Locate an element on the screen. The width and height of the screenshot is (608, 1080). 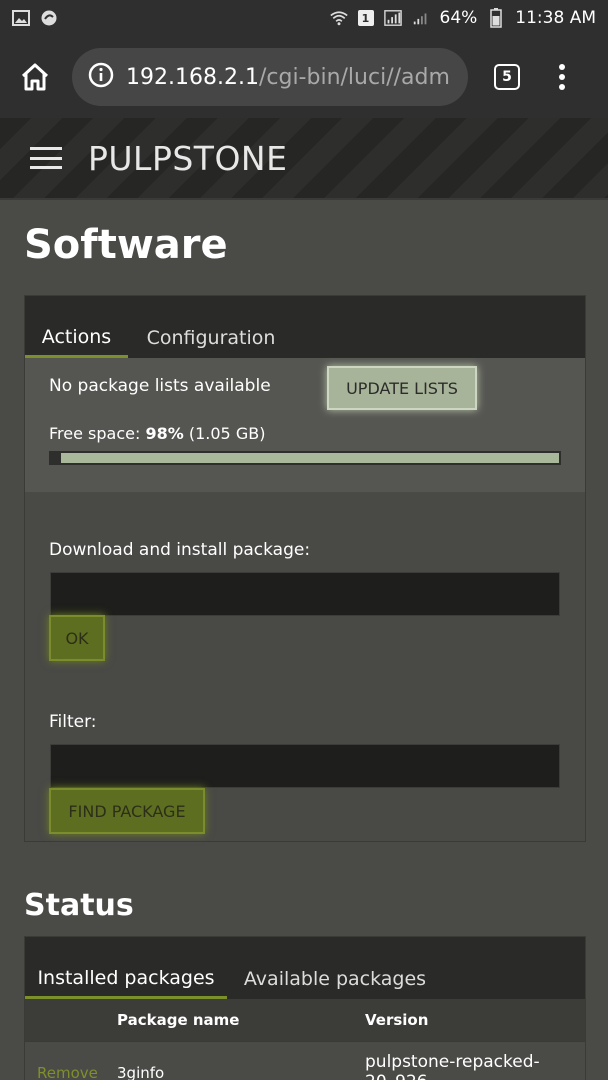
table-header: Package name Version is located at coordinates (305, 1020).